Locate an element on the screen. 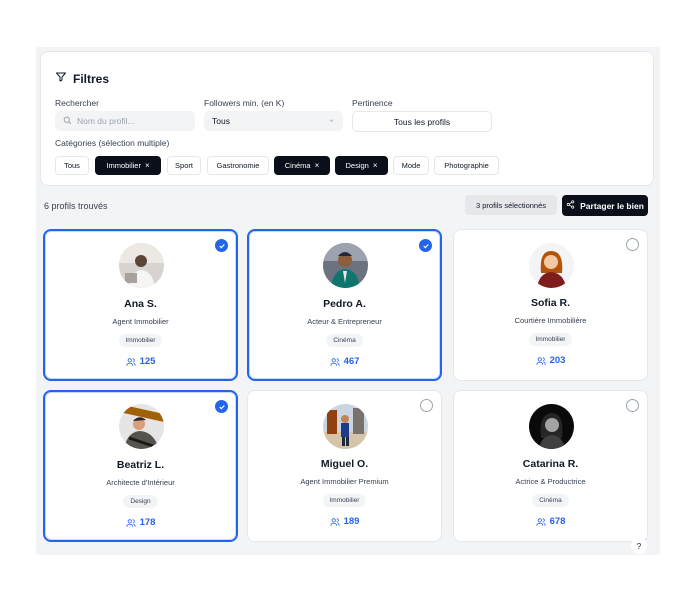  pertinence-value: Tous les profils is located at coordinates (422, 121).